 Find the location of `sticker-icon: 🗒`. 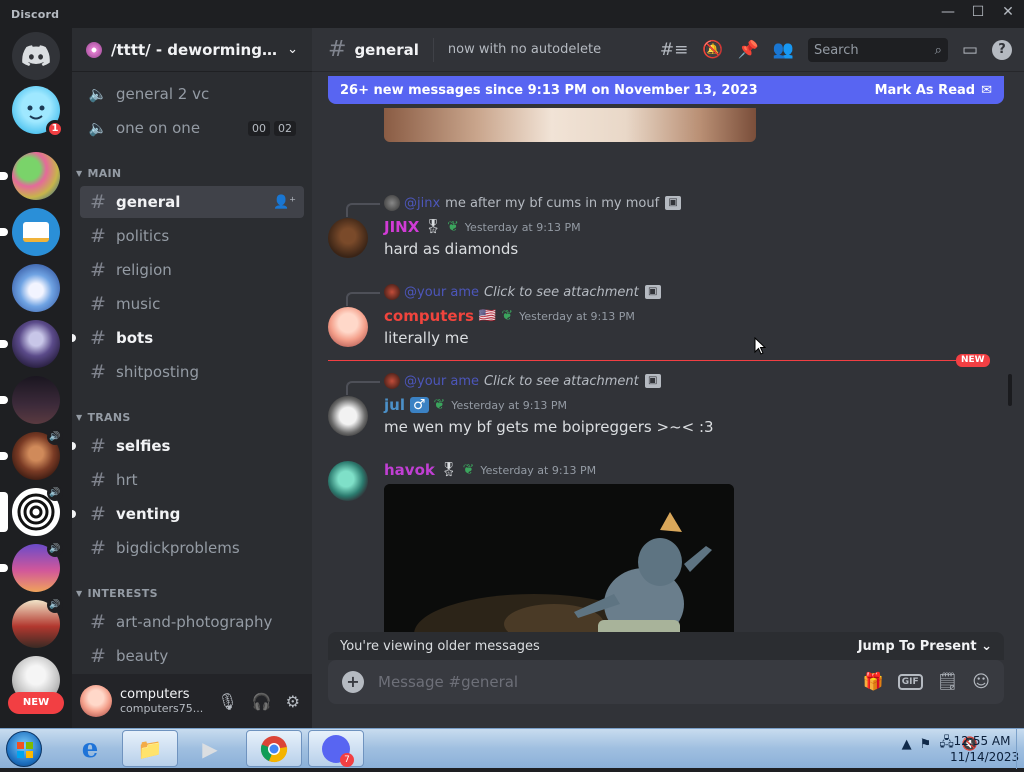

sticker-icon: 🗒 is located at coordinates (948, 682).